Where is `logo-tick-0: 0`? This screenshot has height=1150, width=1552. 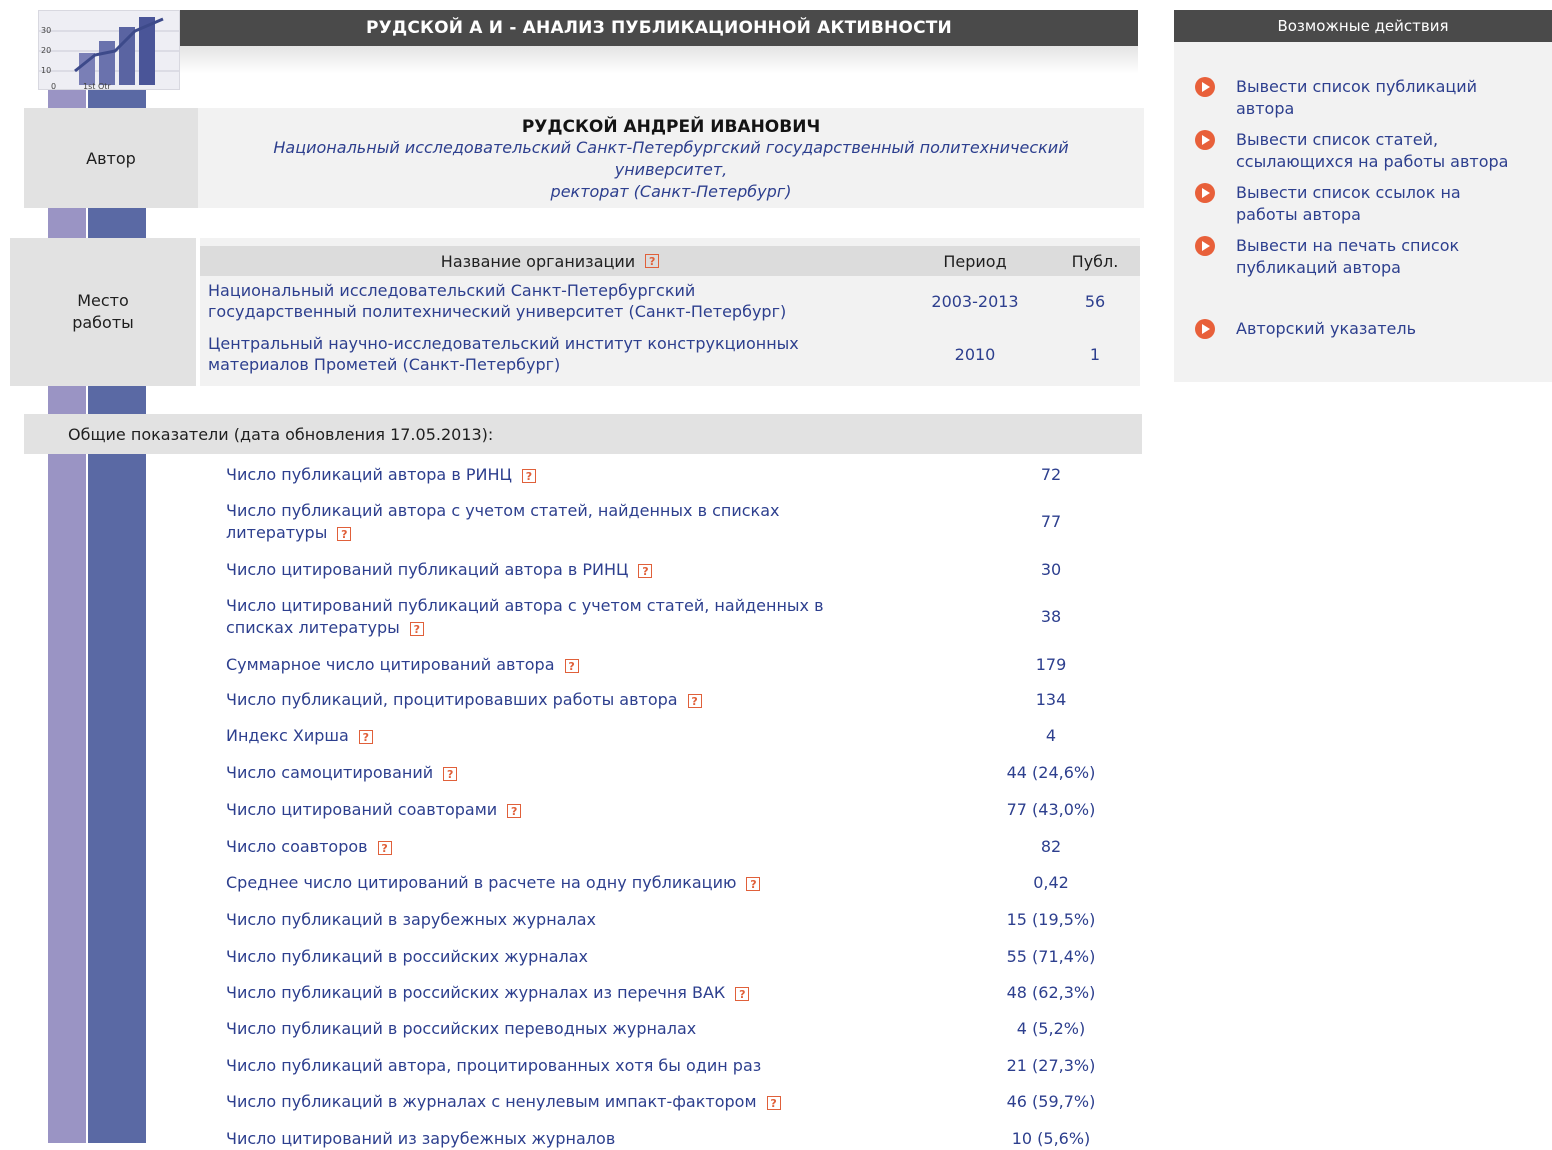
logo-tick-0: 0 is located at coordinates (53, 86).